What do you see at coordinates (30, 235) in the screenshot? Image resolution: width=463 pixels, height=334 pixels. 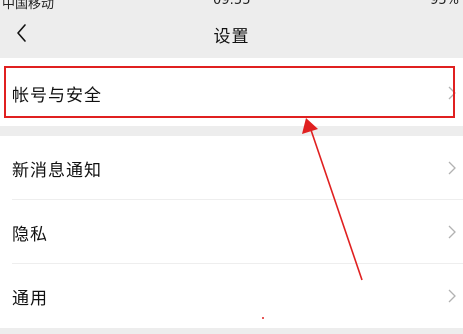 I see `settings-item-label: 隐私` at bounding box center [30, 235].